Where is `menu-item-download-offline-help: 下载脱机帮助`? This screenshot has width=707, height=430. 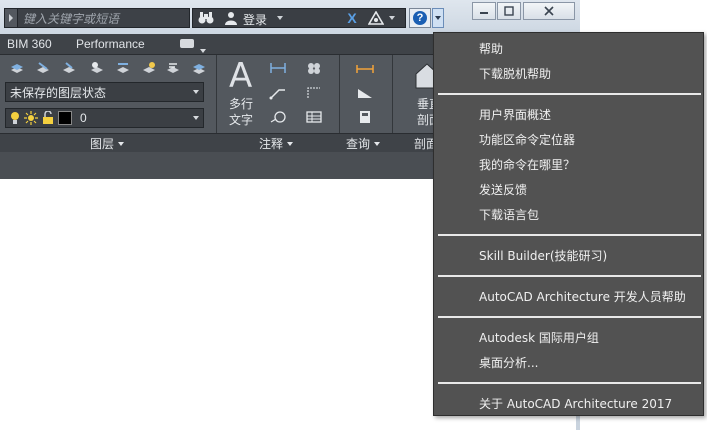
menu-item-download-offline-help: 下载脱机帮助 is located at coordinates (515, 73).